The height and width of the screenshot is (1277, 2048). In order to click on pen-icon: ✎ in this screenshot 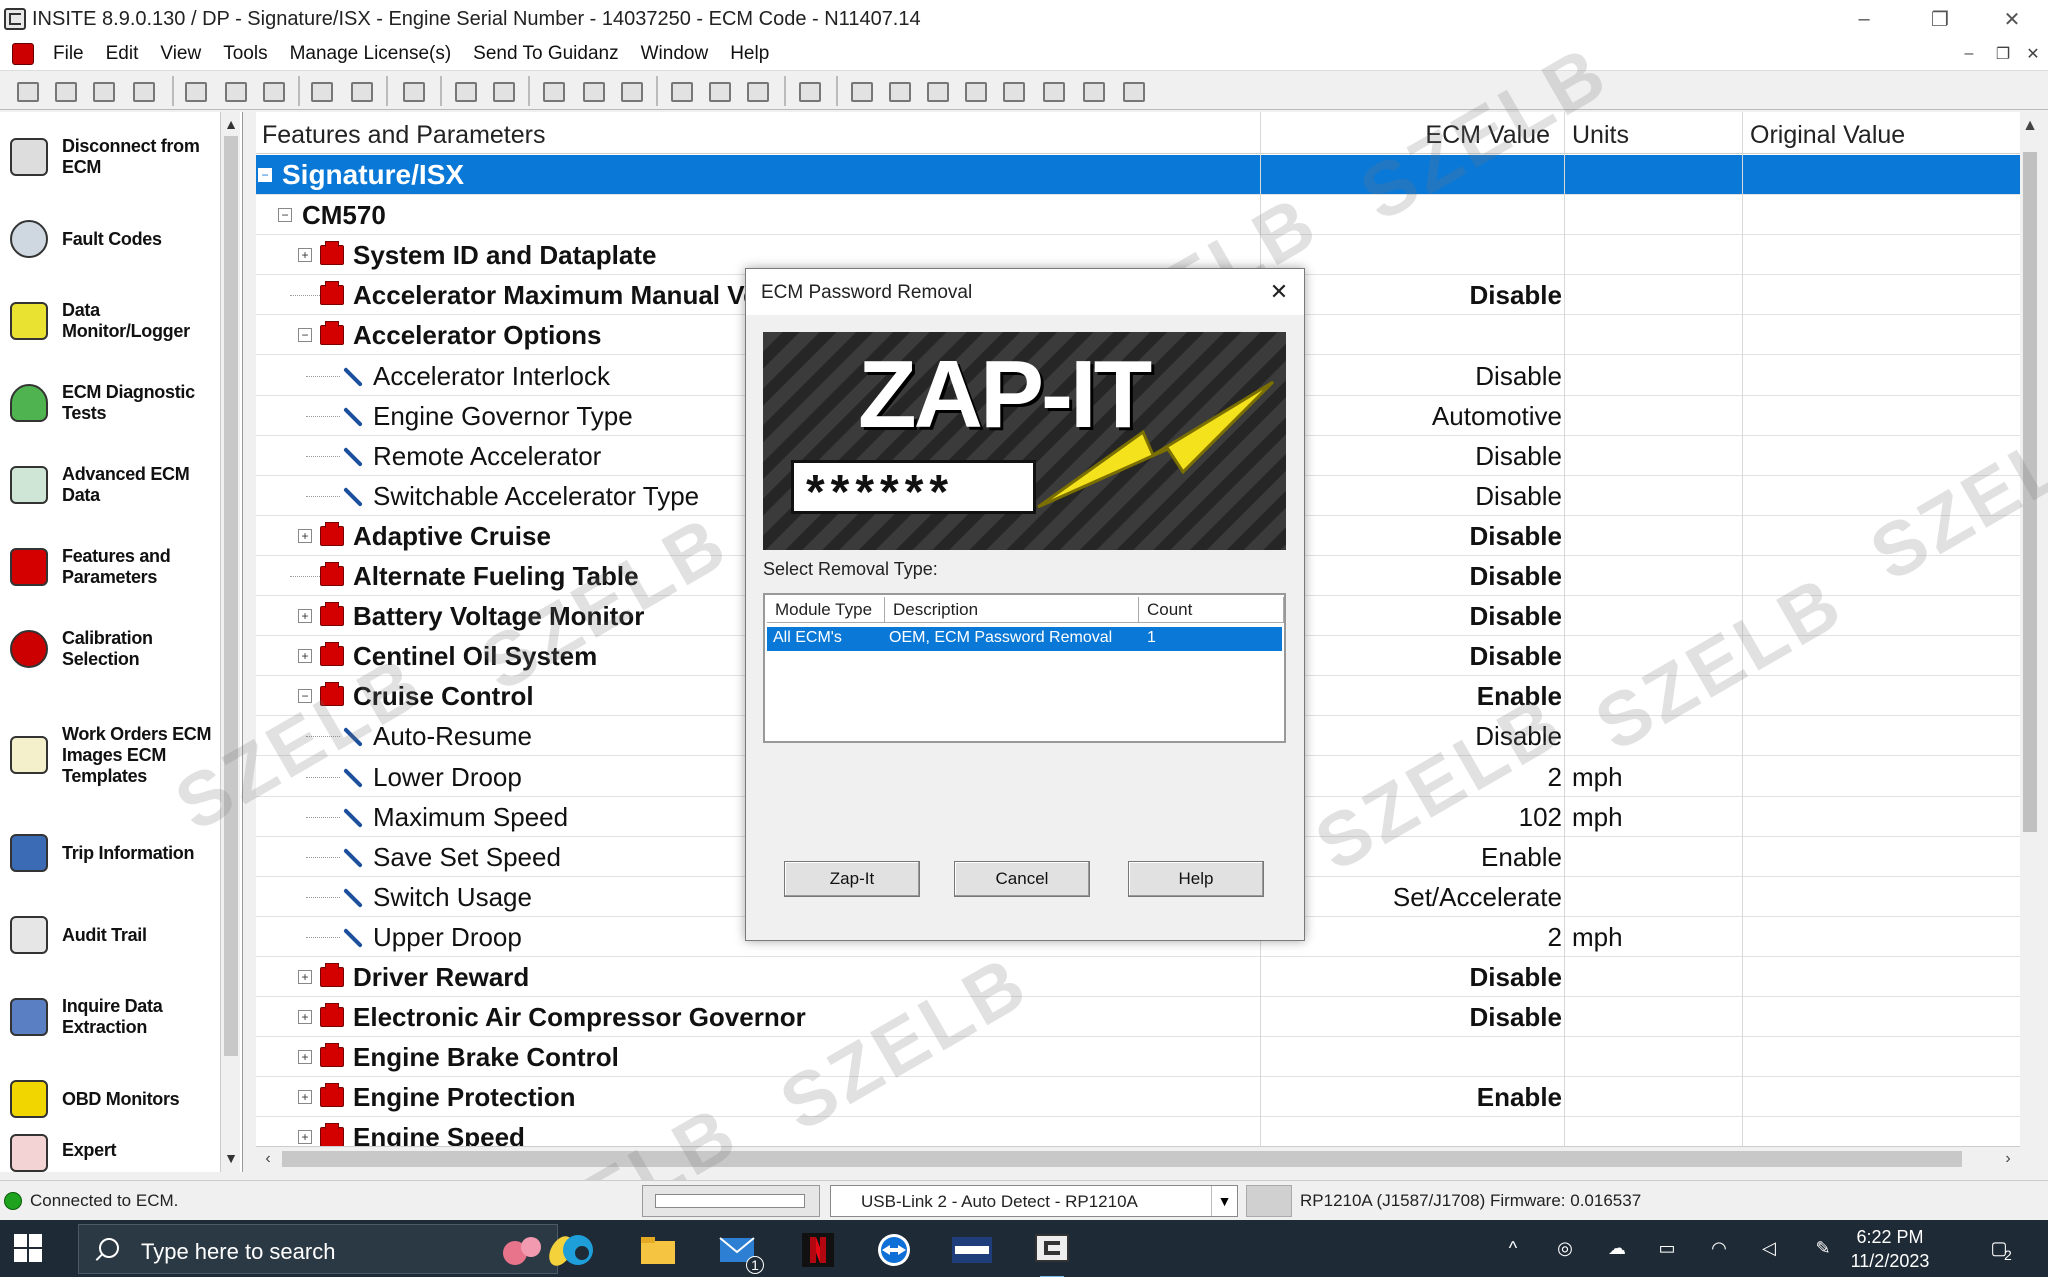, I will do `click(1823, 1248)`.